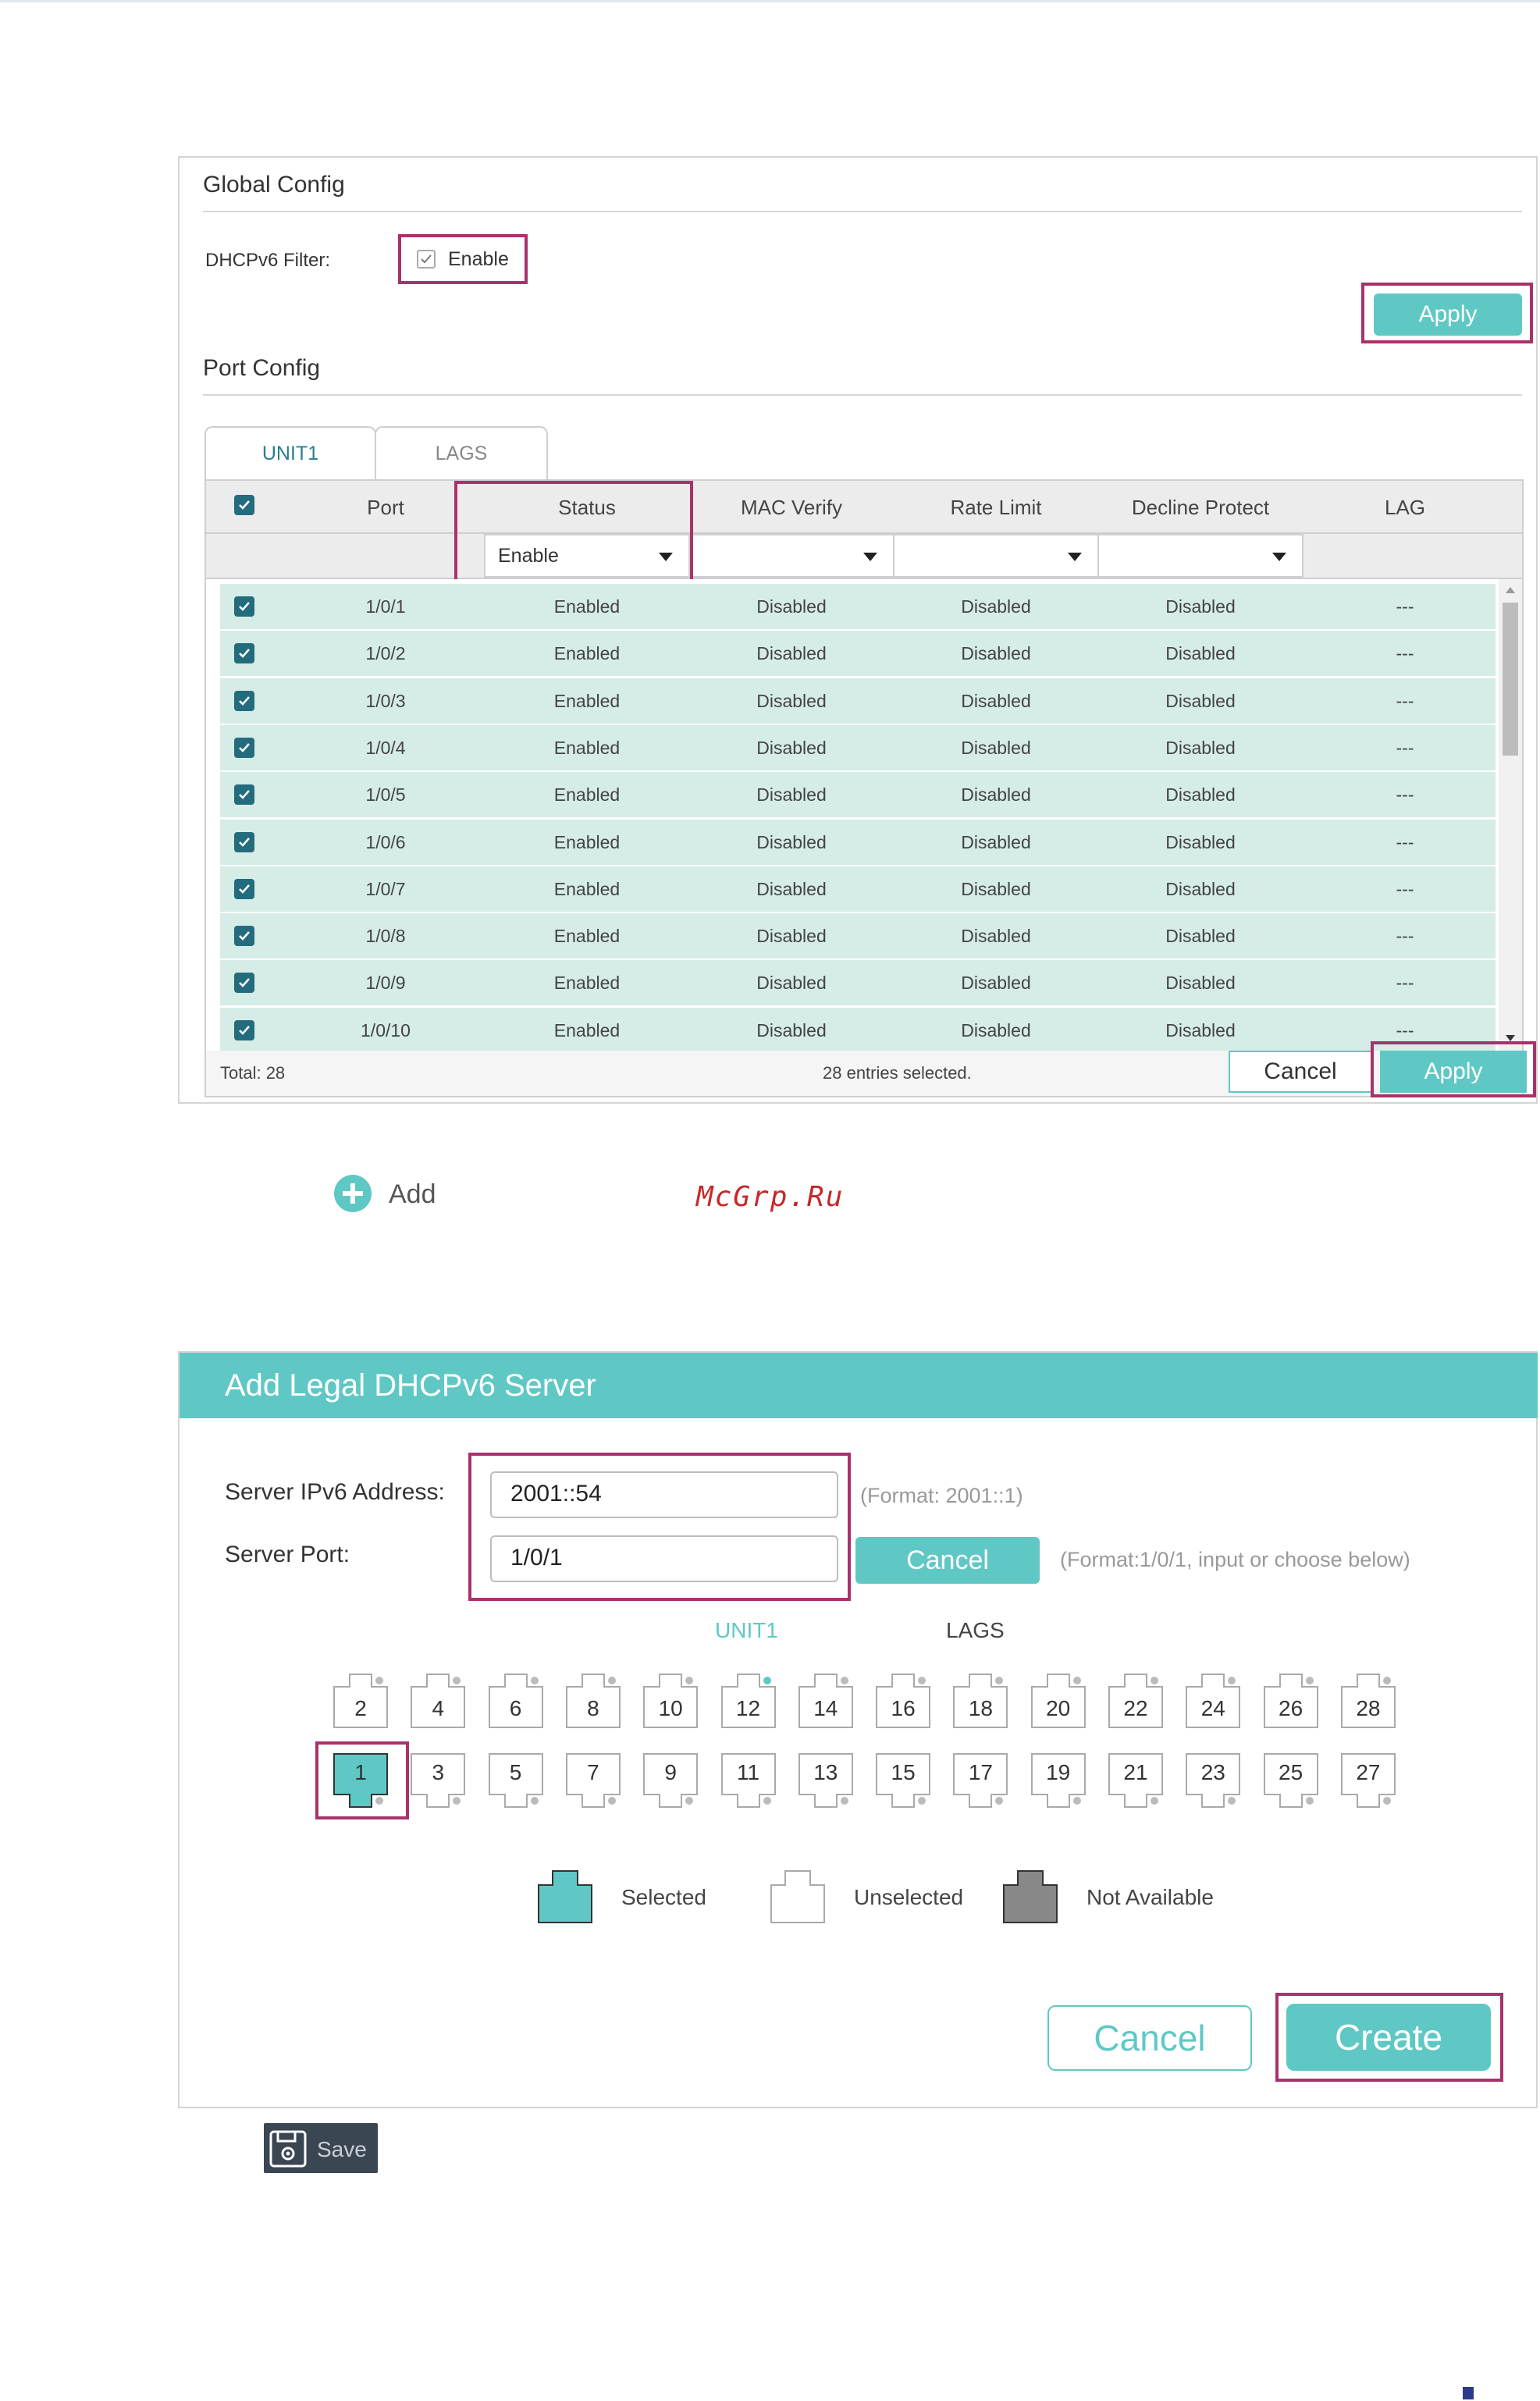  Describe the element at coordinates (825, 1708) in the screenshot. I see `port-number: 14` at that location.